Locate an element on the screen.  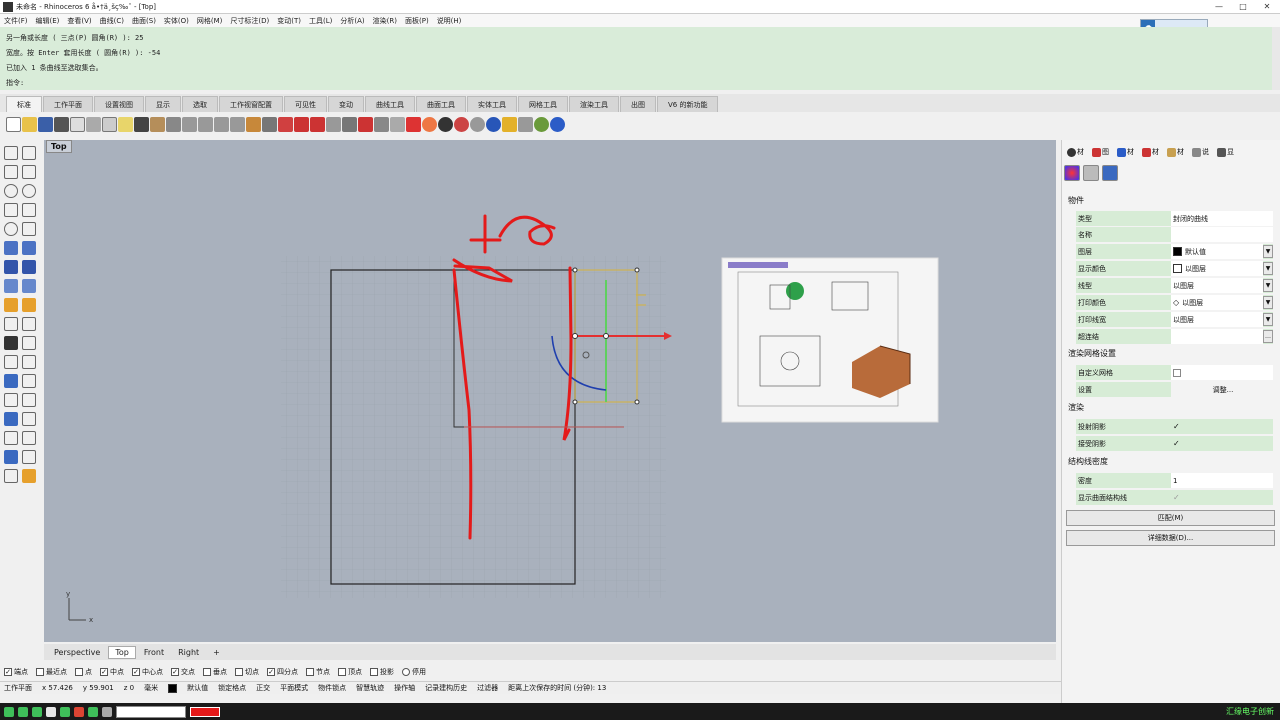
tab-drafting: 出图 is located at coordinates (638, 104).